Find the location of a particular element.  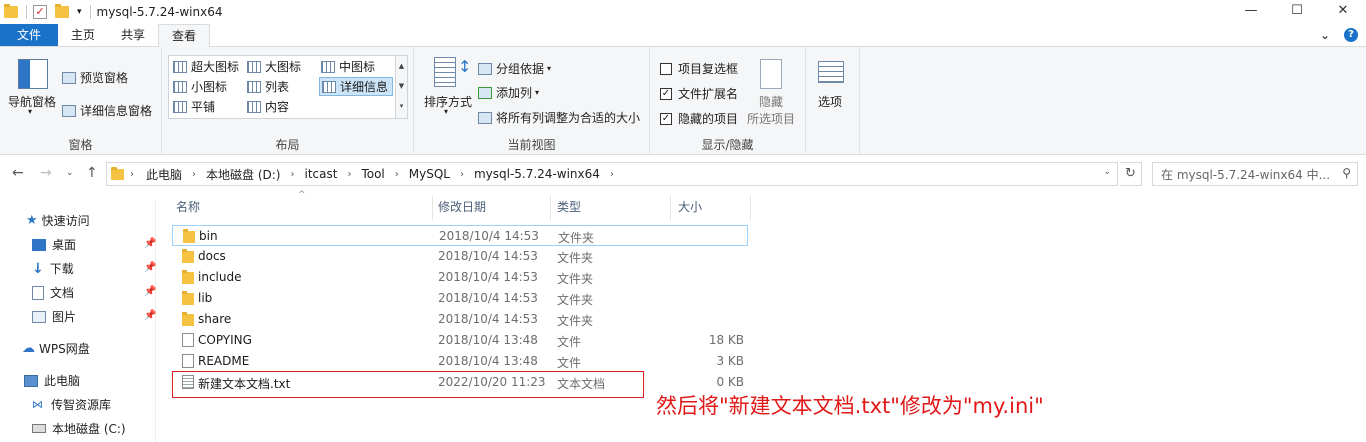

layout-content: 内容 is located at coordinates (281, 106).